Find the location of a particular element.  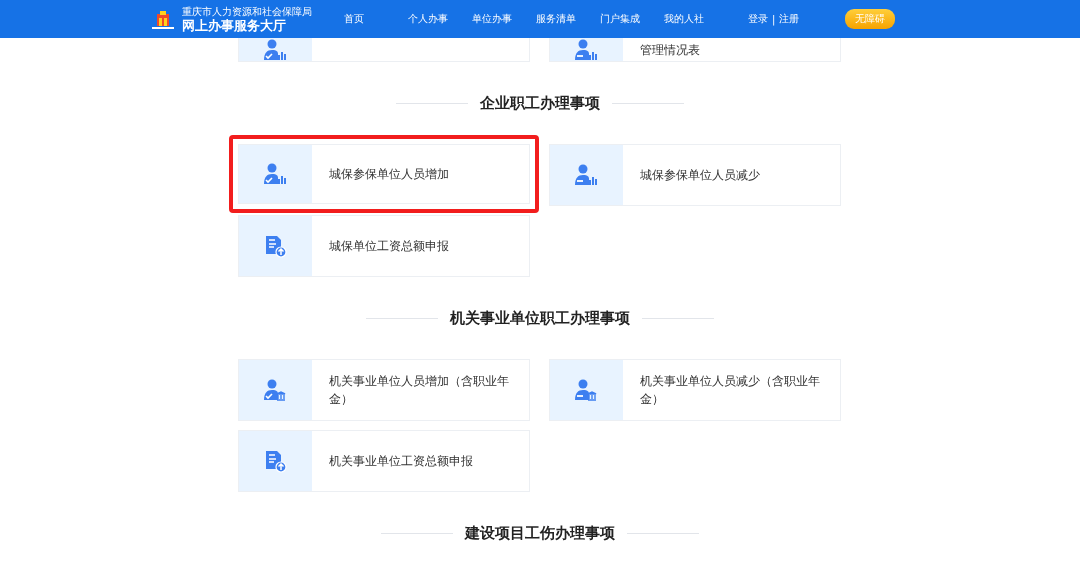

service-card: 城保单位工资总额申报 is located at coordinates (383, 246).